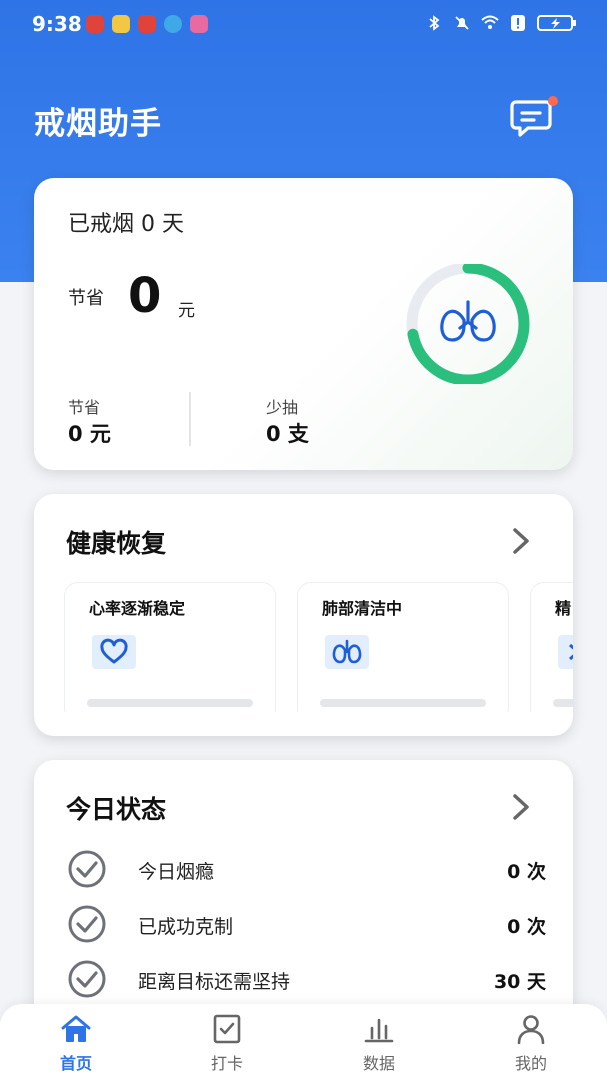 The width and height of the screenshot is (607, 1080). Describe the element at coordinates (501, 23) in the screenshot. I see `system-icons` at that location.